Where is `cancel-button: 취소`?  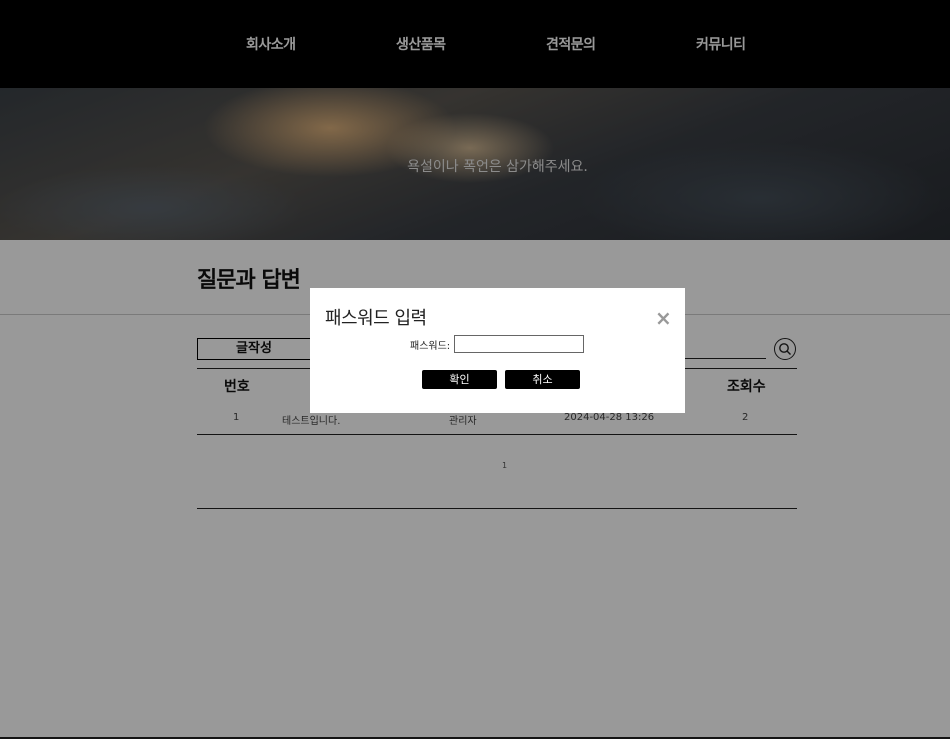
cancel-button: 취소 is located at coordinates (542, 379).